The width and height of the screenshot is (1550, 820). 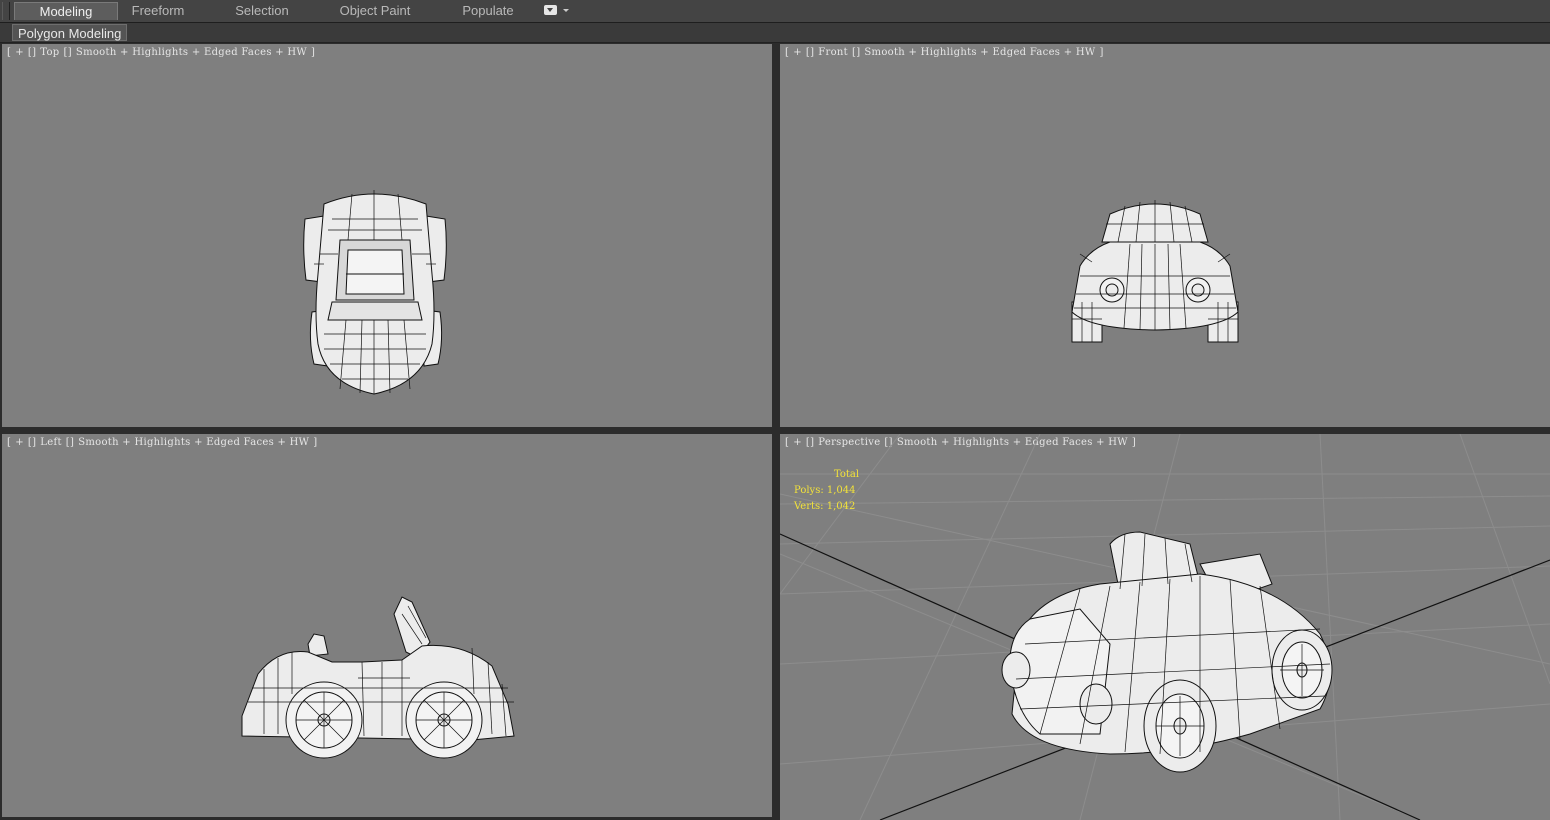 I want to click on tab-modeling: Modeling, so click(x=66, y=11).